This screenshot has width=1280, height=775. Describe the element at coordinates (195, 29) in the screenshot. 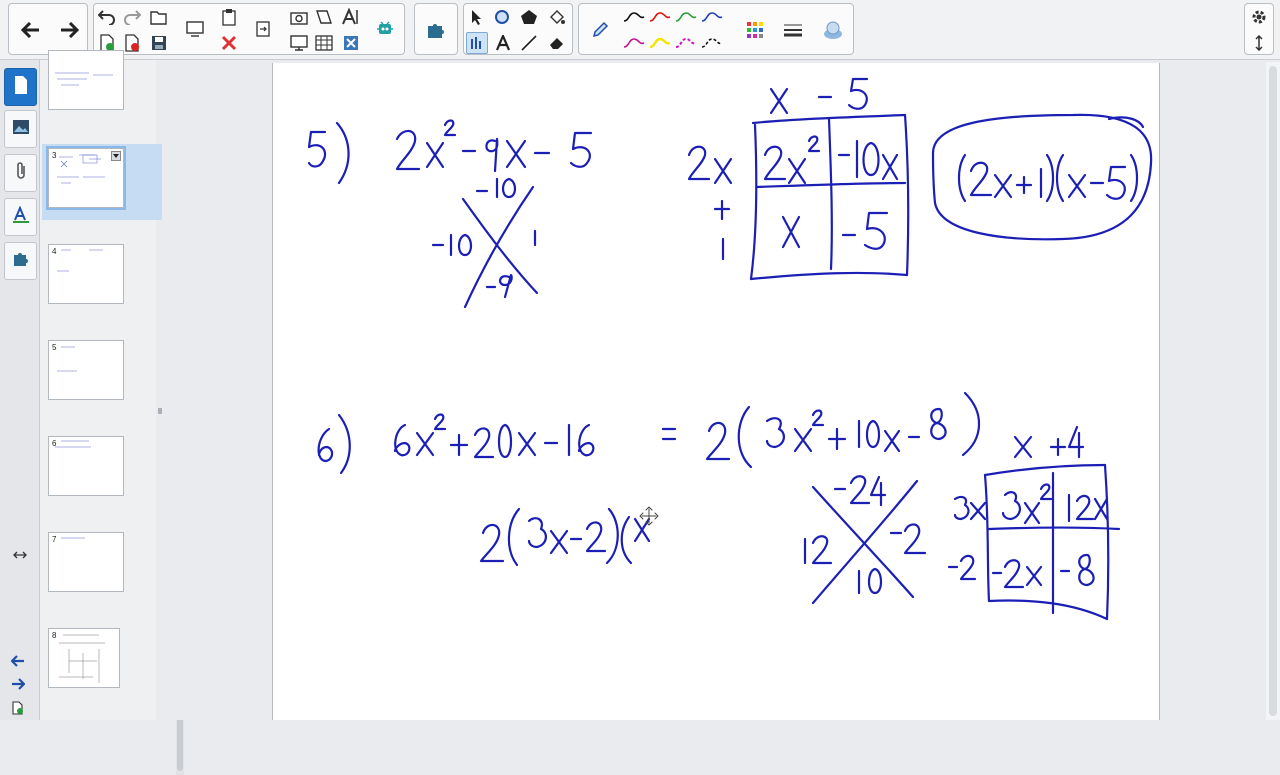

I see `screen-capture-icon` at that location.